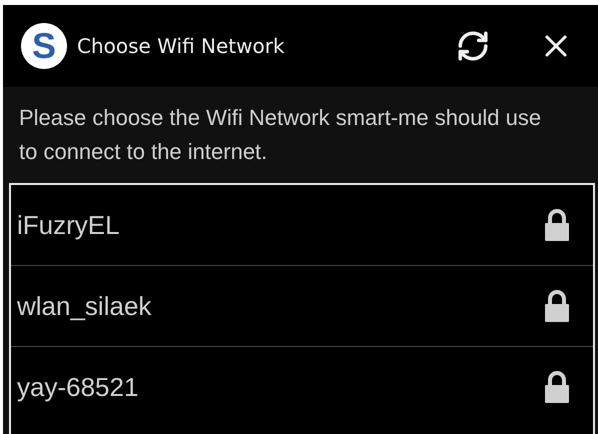  I want to click on network-name: iFuzryEL, so click(68, 225).